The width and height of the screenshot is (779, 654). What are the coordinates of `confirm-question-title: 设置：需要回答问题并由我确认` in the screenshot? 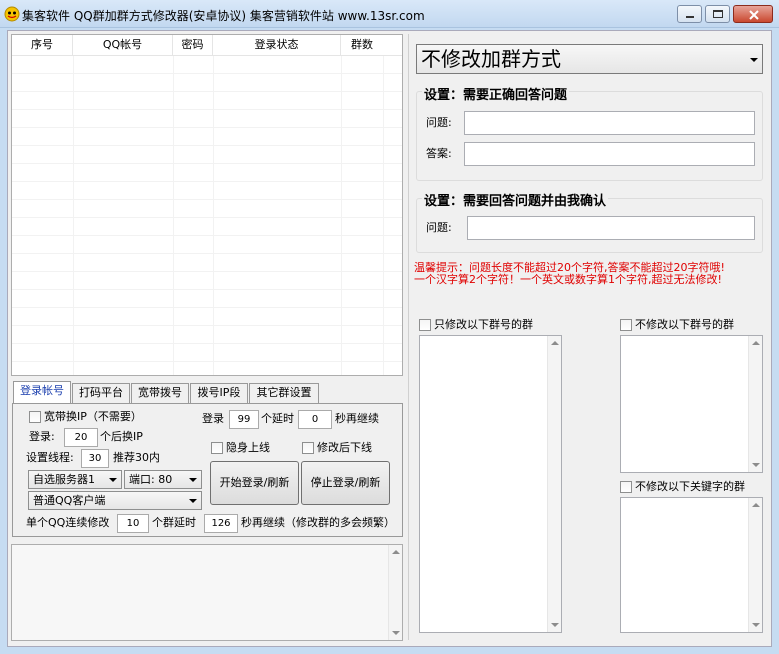 It's located at (515, 199).